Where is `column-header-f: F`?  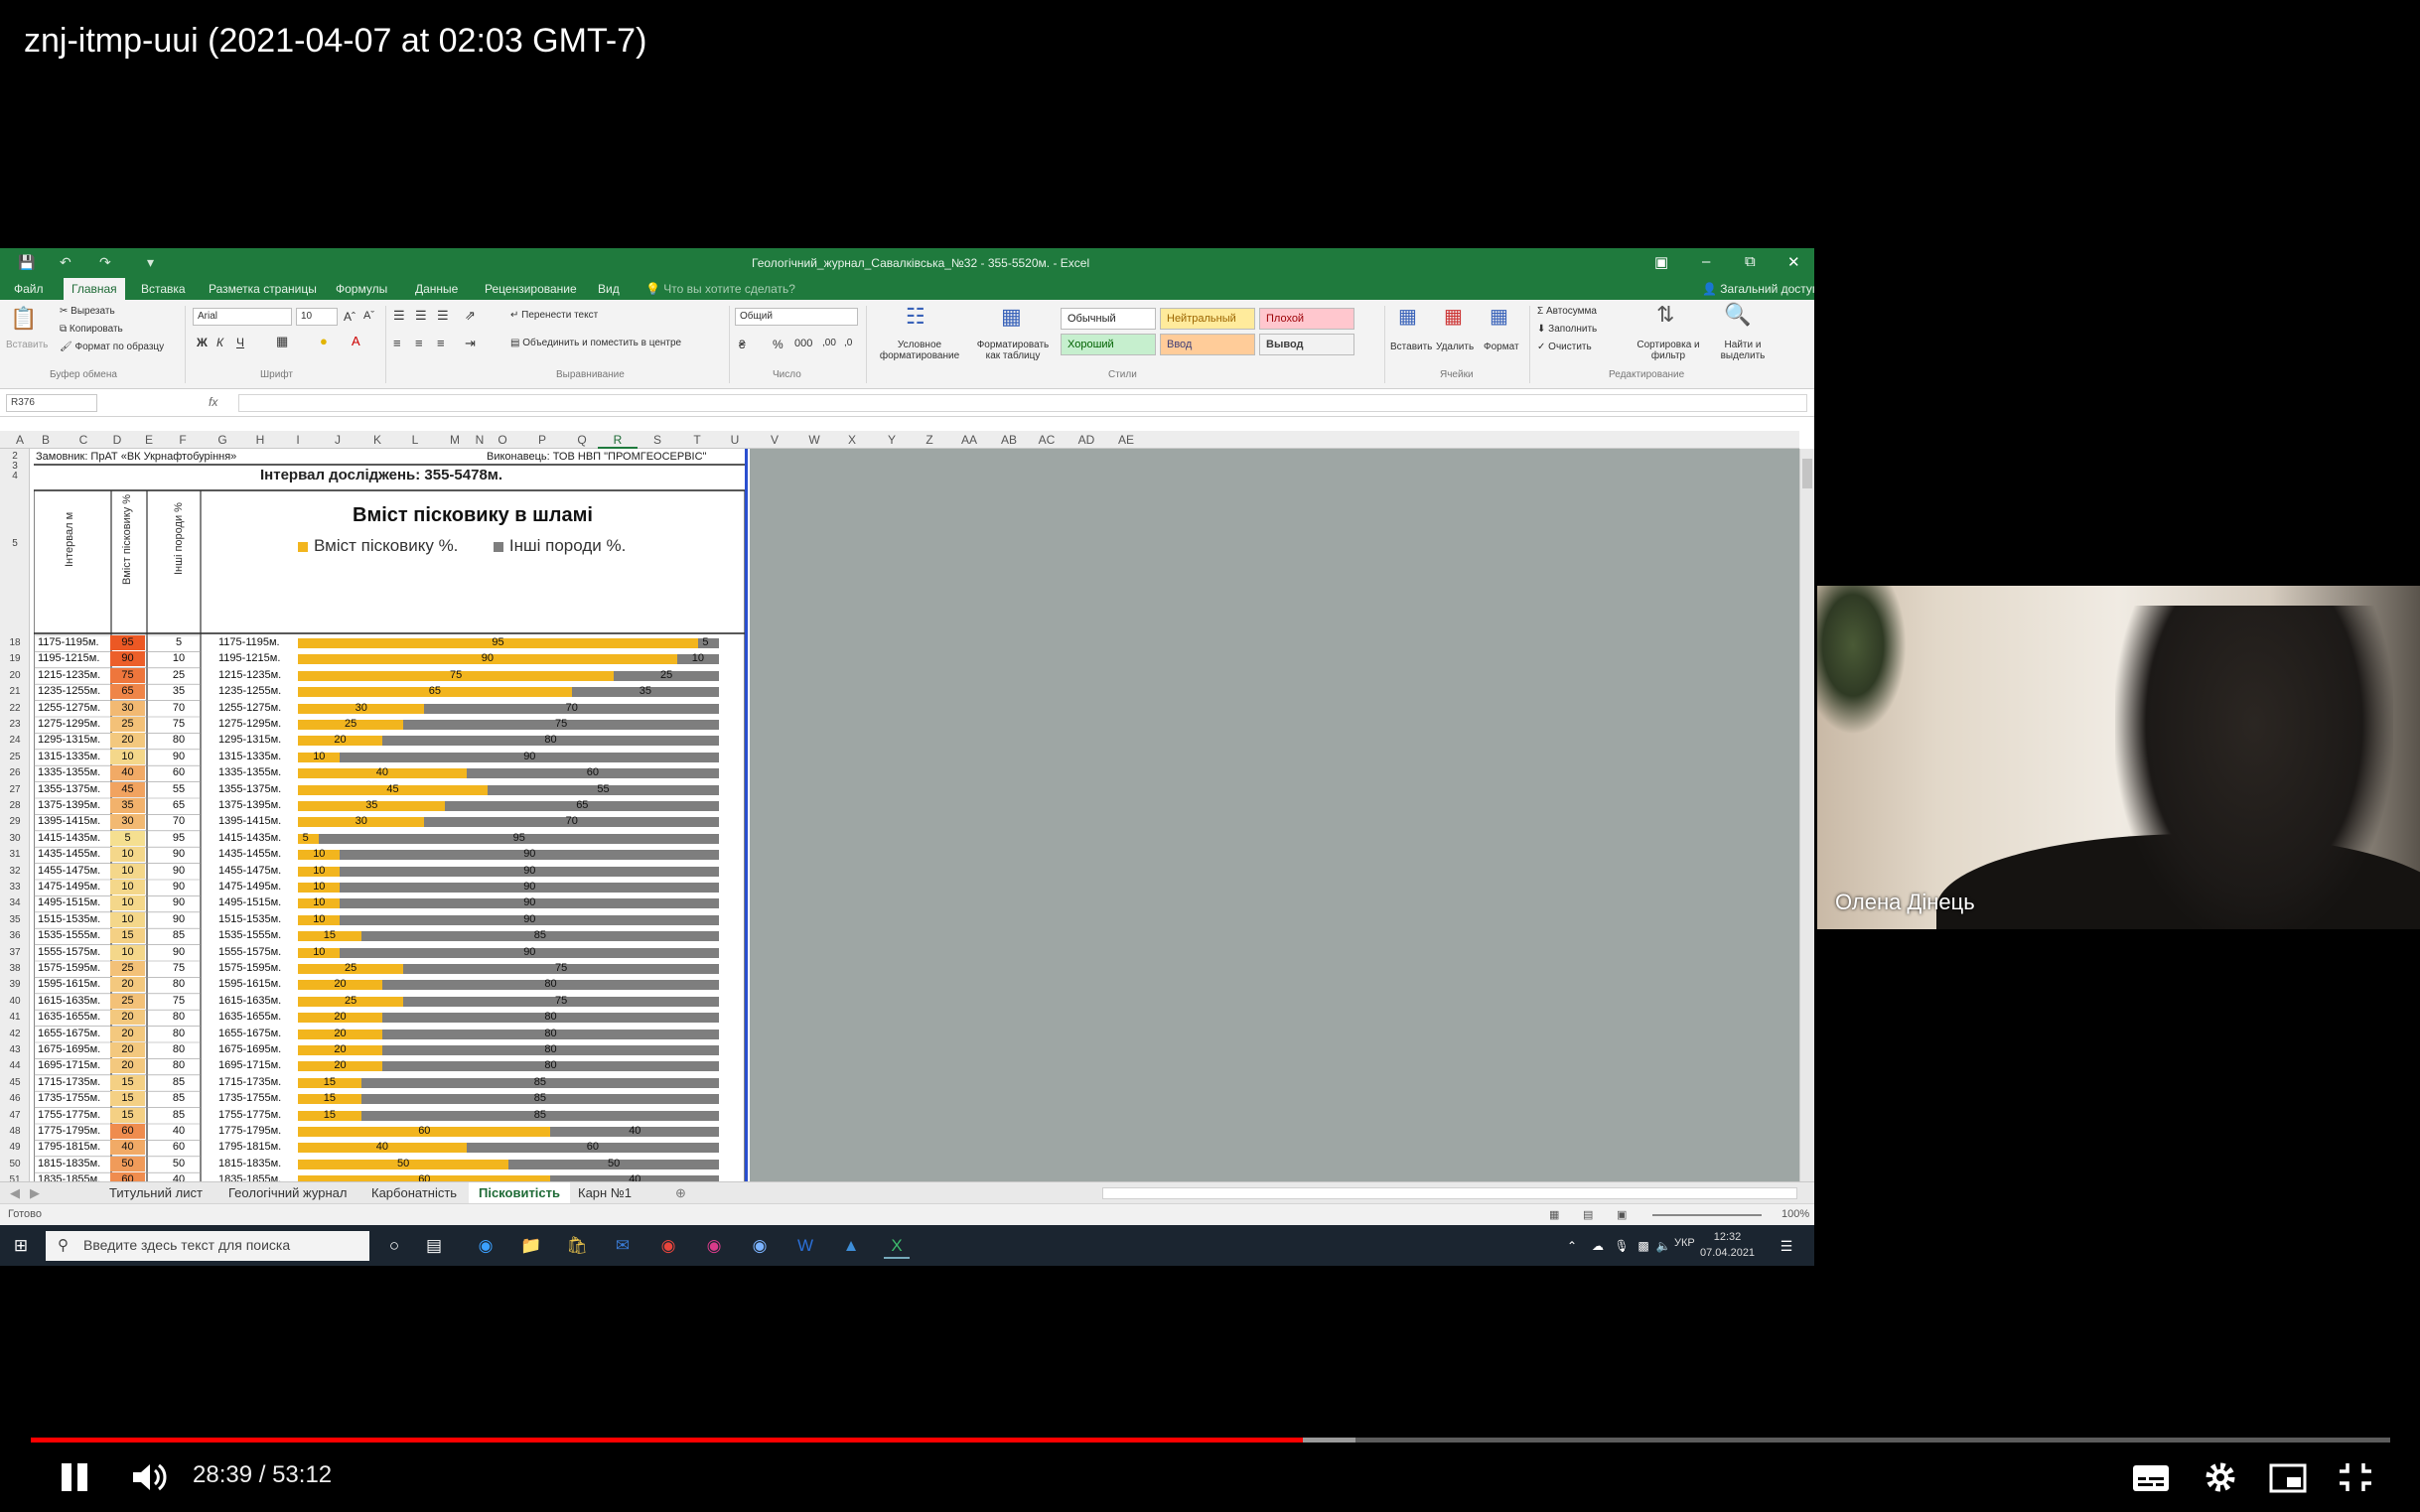
column-header-f: F is located at coordinates (183, 440).